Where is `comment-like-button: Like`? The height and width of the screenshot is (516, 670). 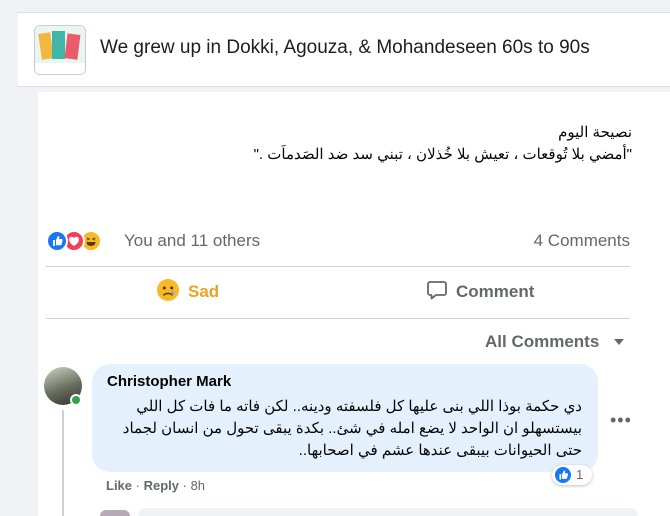
comment-like-button: Like is located at coordinates (119, 485).